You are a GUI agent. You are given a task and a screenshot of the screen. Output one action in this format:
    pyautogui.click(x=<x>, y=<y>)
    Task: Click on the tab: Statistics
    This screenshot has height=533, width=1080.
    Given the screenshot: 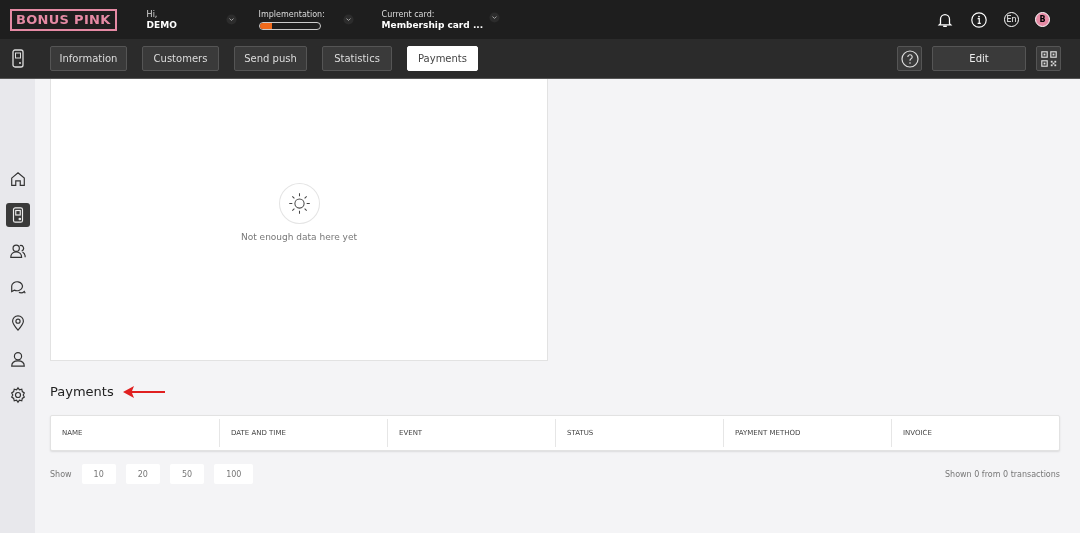 What is the action you would take?
    pyautogui.click(x=357, y=58)
    